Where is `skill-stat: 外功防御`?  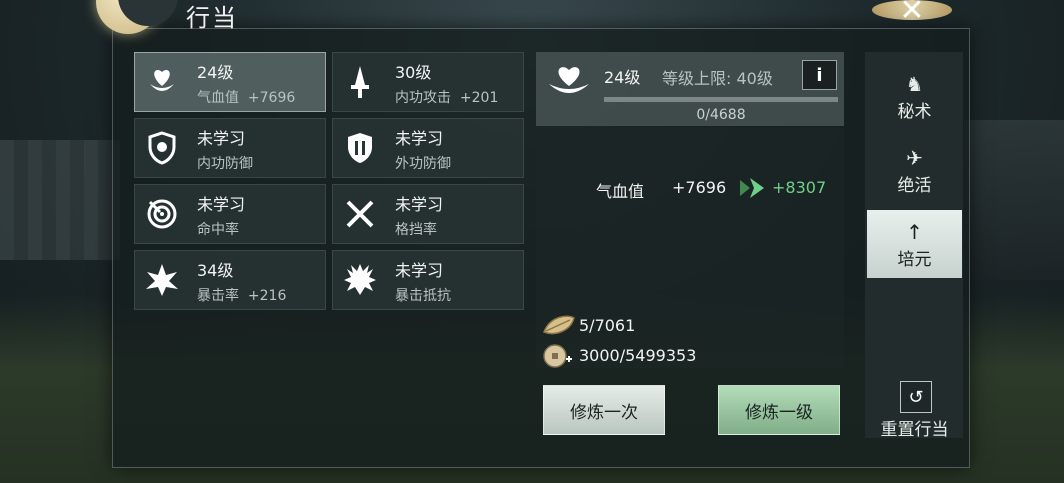 skill-stat: 外功防御 is located at coordinates (423, 164).